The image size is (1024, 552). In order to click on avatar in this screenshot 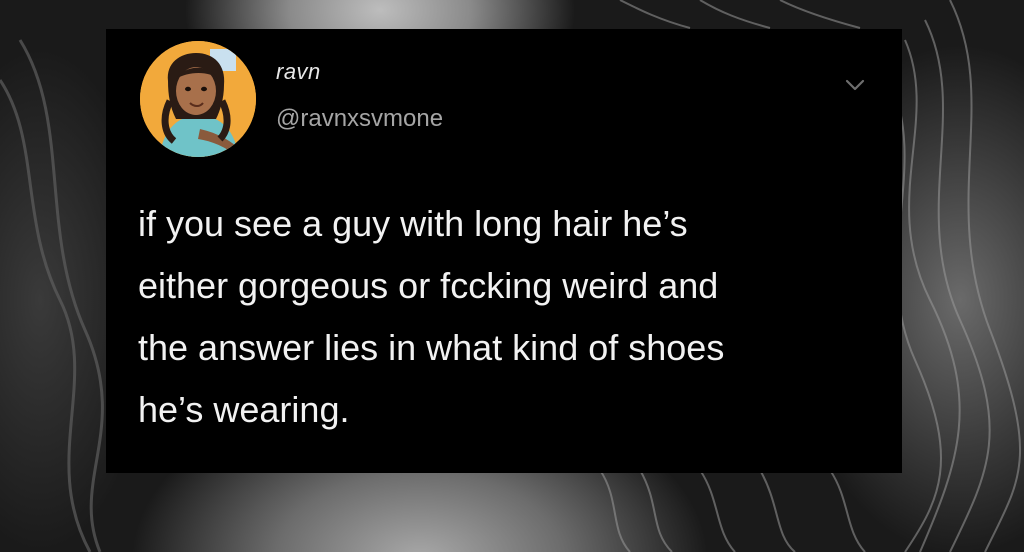, I will do `click(198, 99)`.